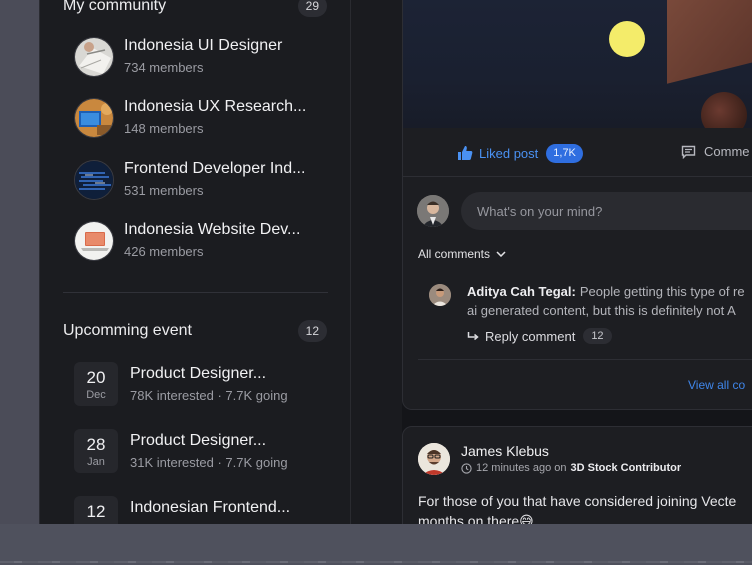  I want to click on community-item: Indonesia UX Research... 148 members, so click(204, 120).